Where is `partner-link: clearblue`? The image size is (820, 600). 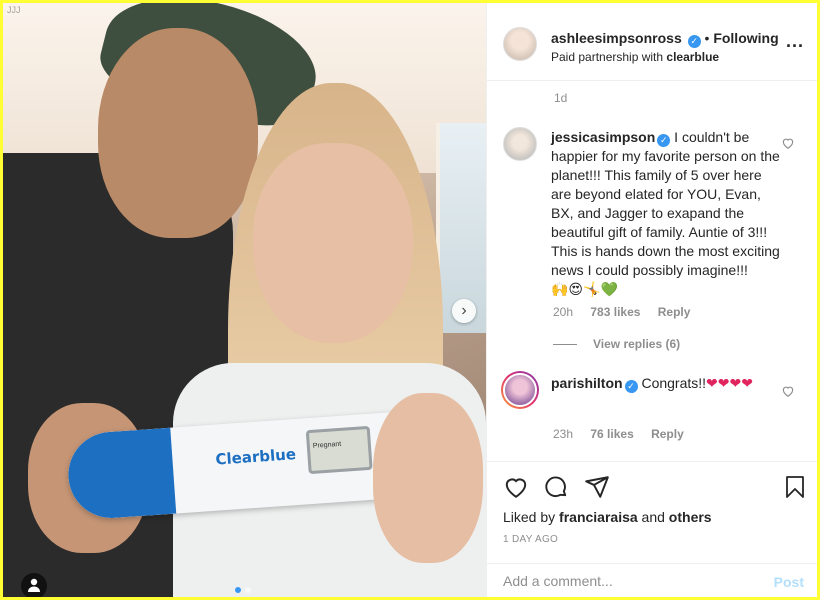
partner-link: clearblue is located at coordinates (692, 57).